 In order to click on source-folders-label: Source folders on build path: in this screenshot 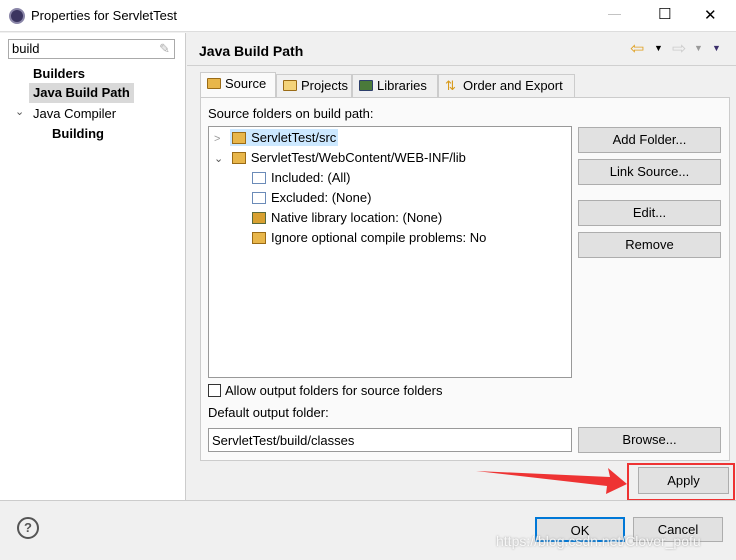, I will do `click(291, 113)`.